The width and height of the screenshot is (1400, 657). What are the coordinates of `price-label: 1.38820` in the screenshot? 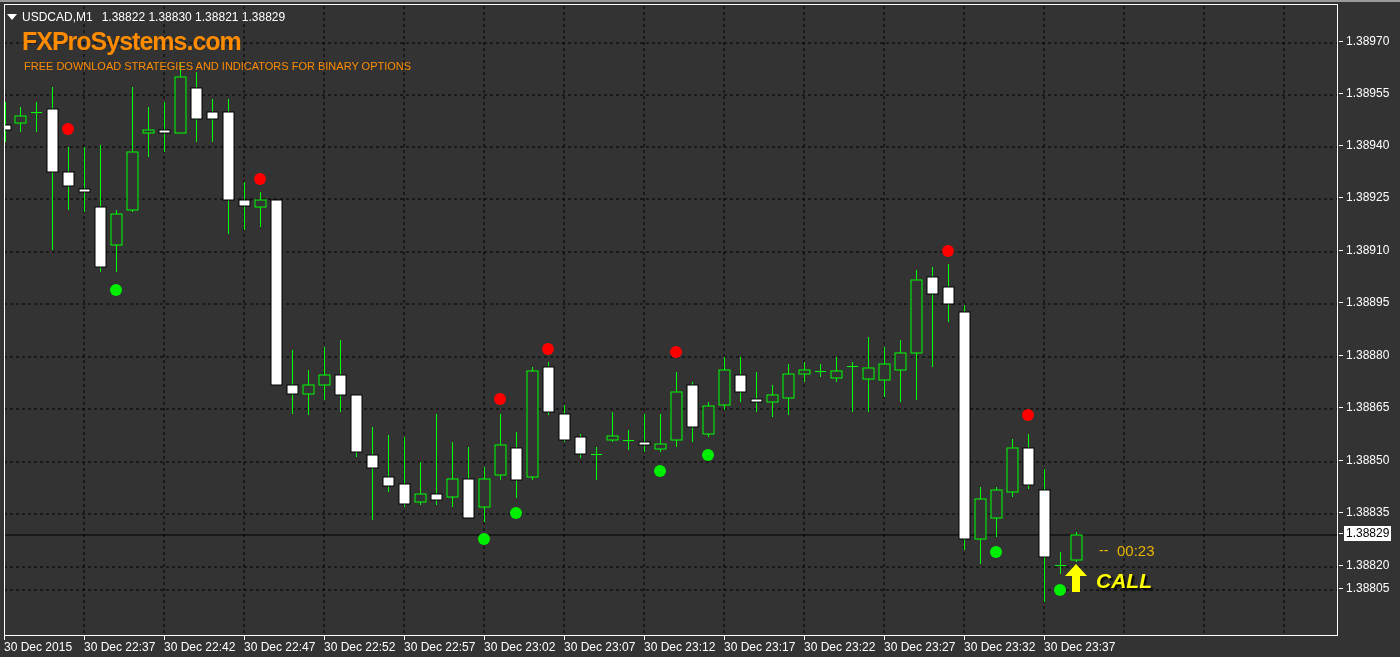 It's located at (1368, 565).